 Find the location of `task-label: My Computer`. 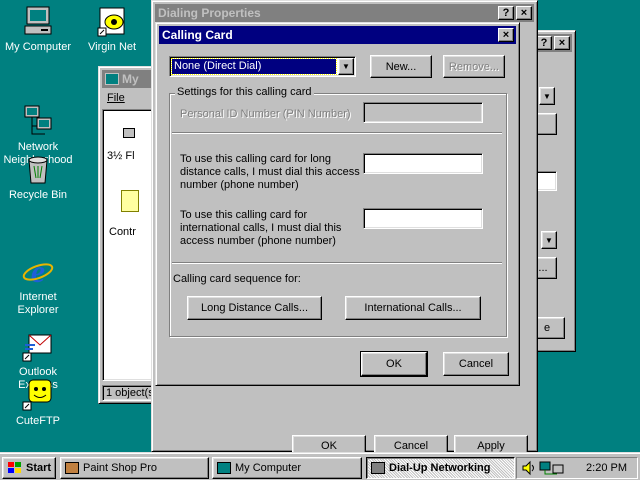

task-label: My Computer is located at coordinates (268, 468).